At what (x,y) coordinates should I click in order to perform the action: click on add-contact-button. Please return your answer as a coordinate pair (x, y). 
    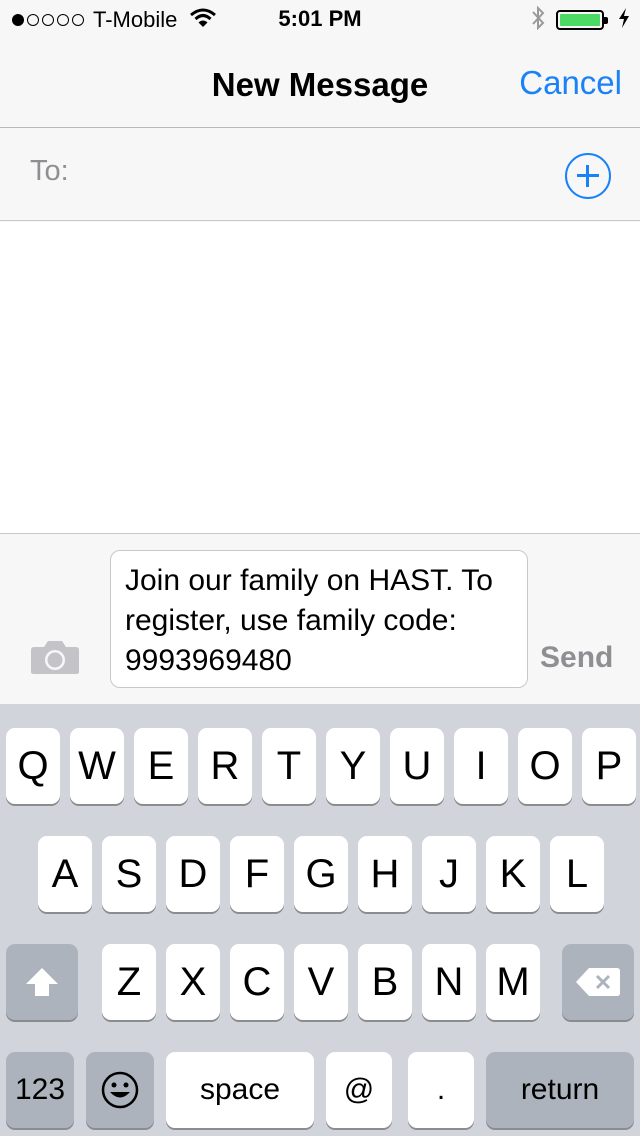
    Looking at the image, I should click on (588, 176).